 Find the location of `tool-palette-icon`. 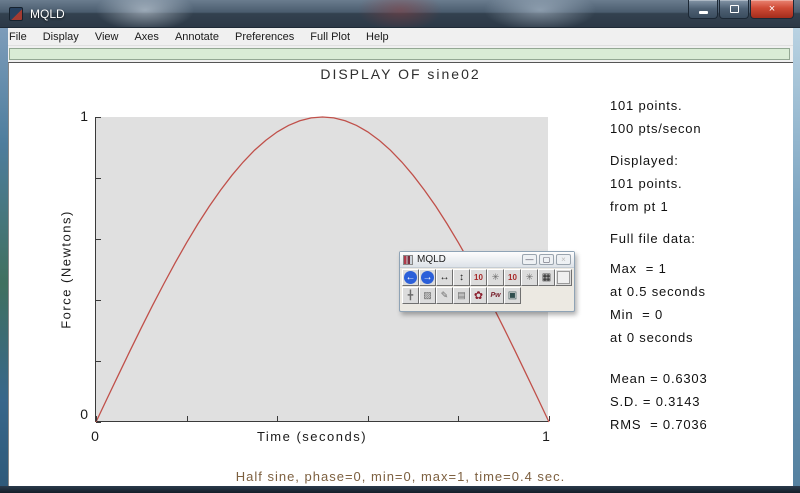

tool-palette-icon is located at coordinates (408, 259).